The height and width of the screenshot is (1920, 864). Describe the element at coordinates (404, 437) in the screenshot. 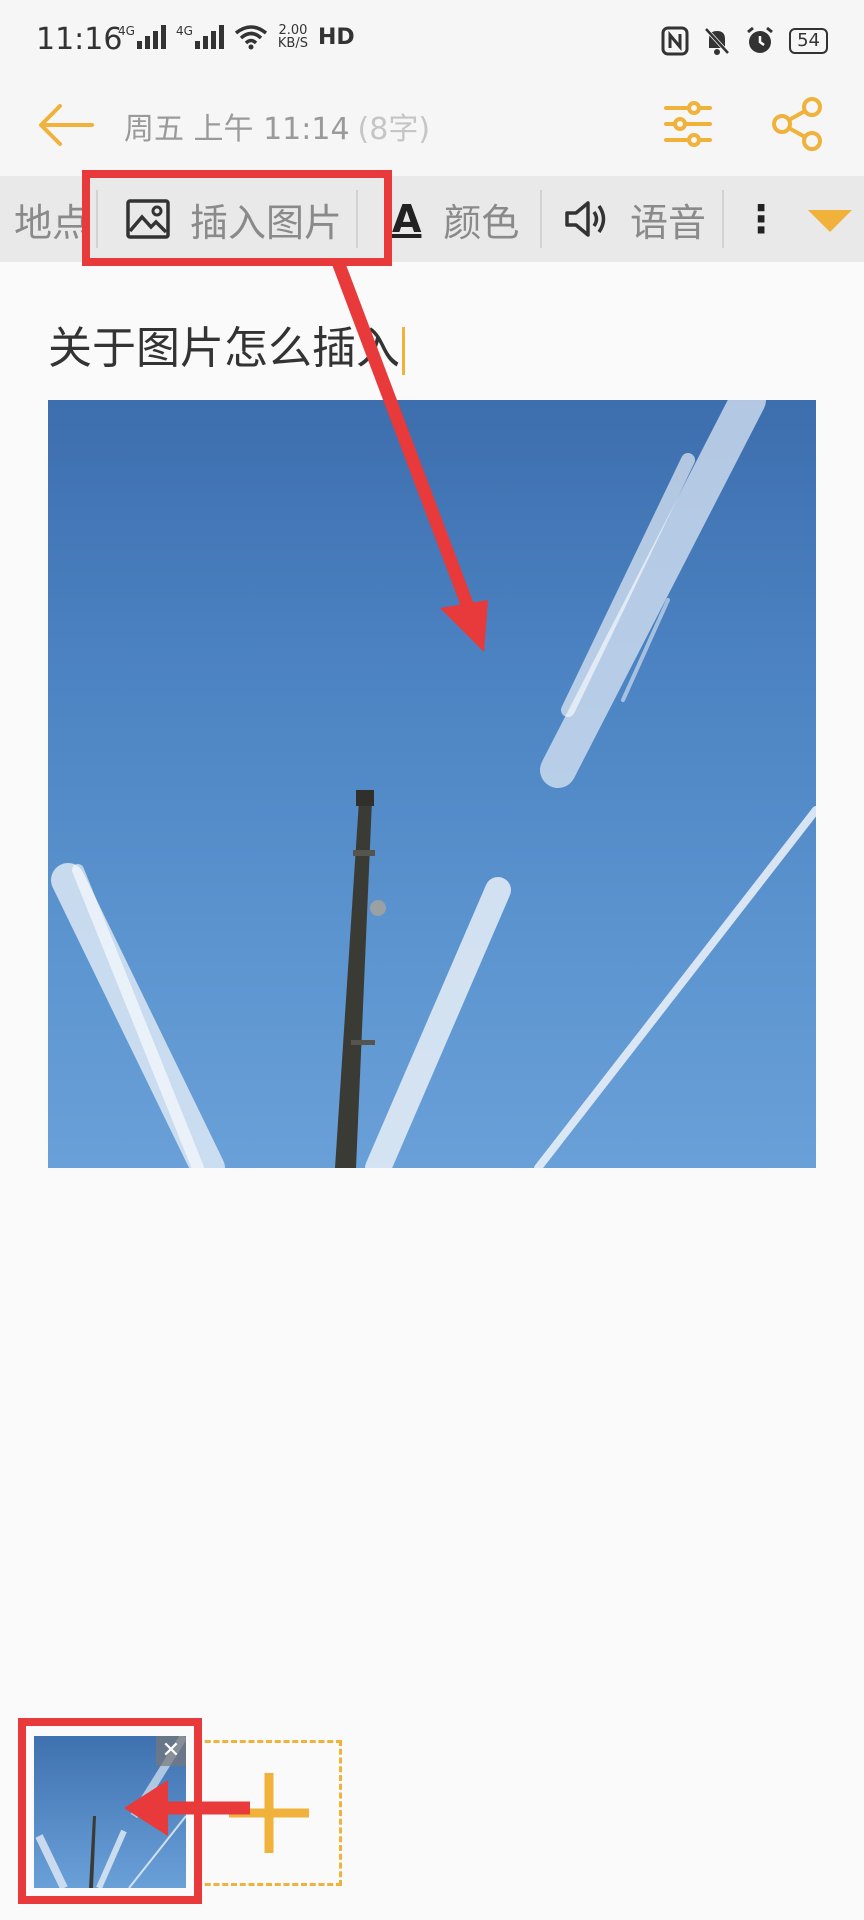

I see `annotation-arrow-down` at that location.